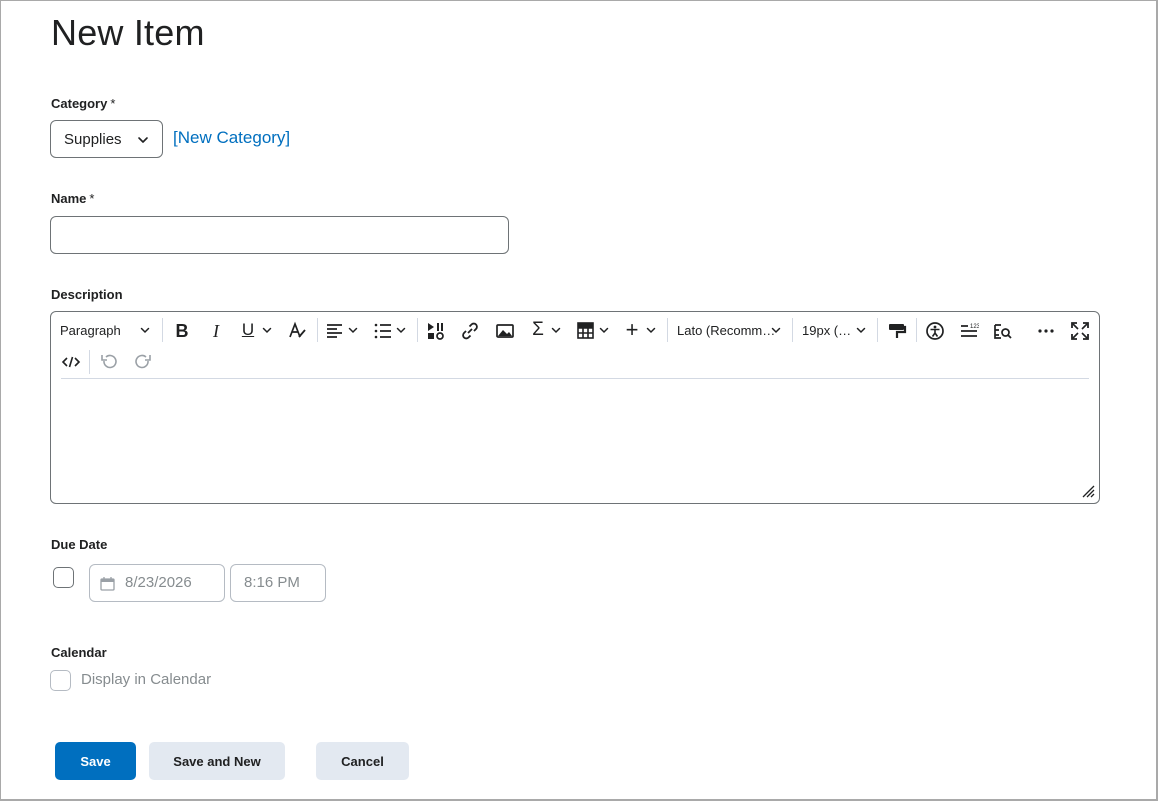  I want to click on due-time-input: 8:16 PM, so click(278, 583).